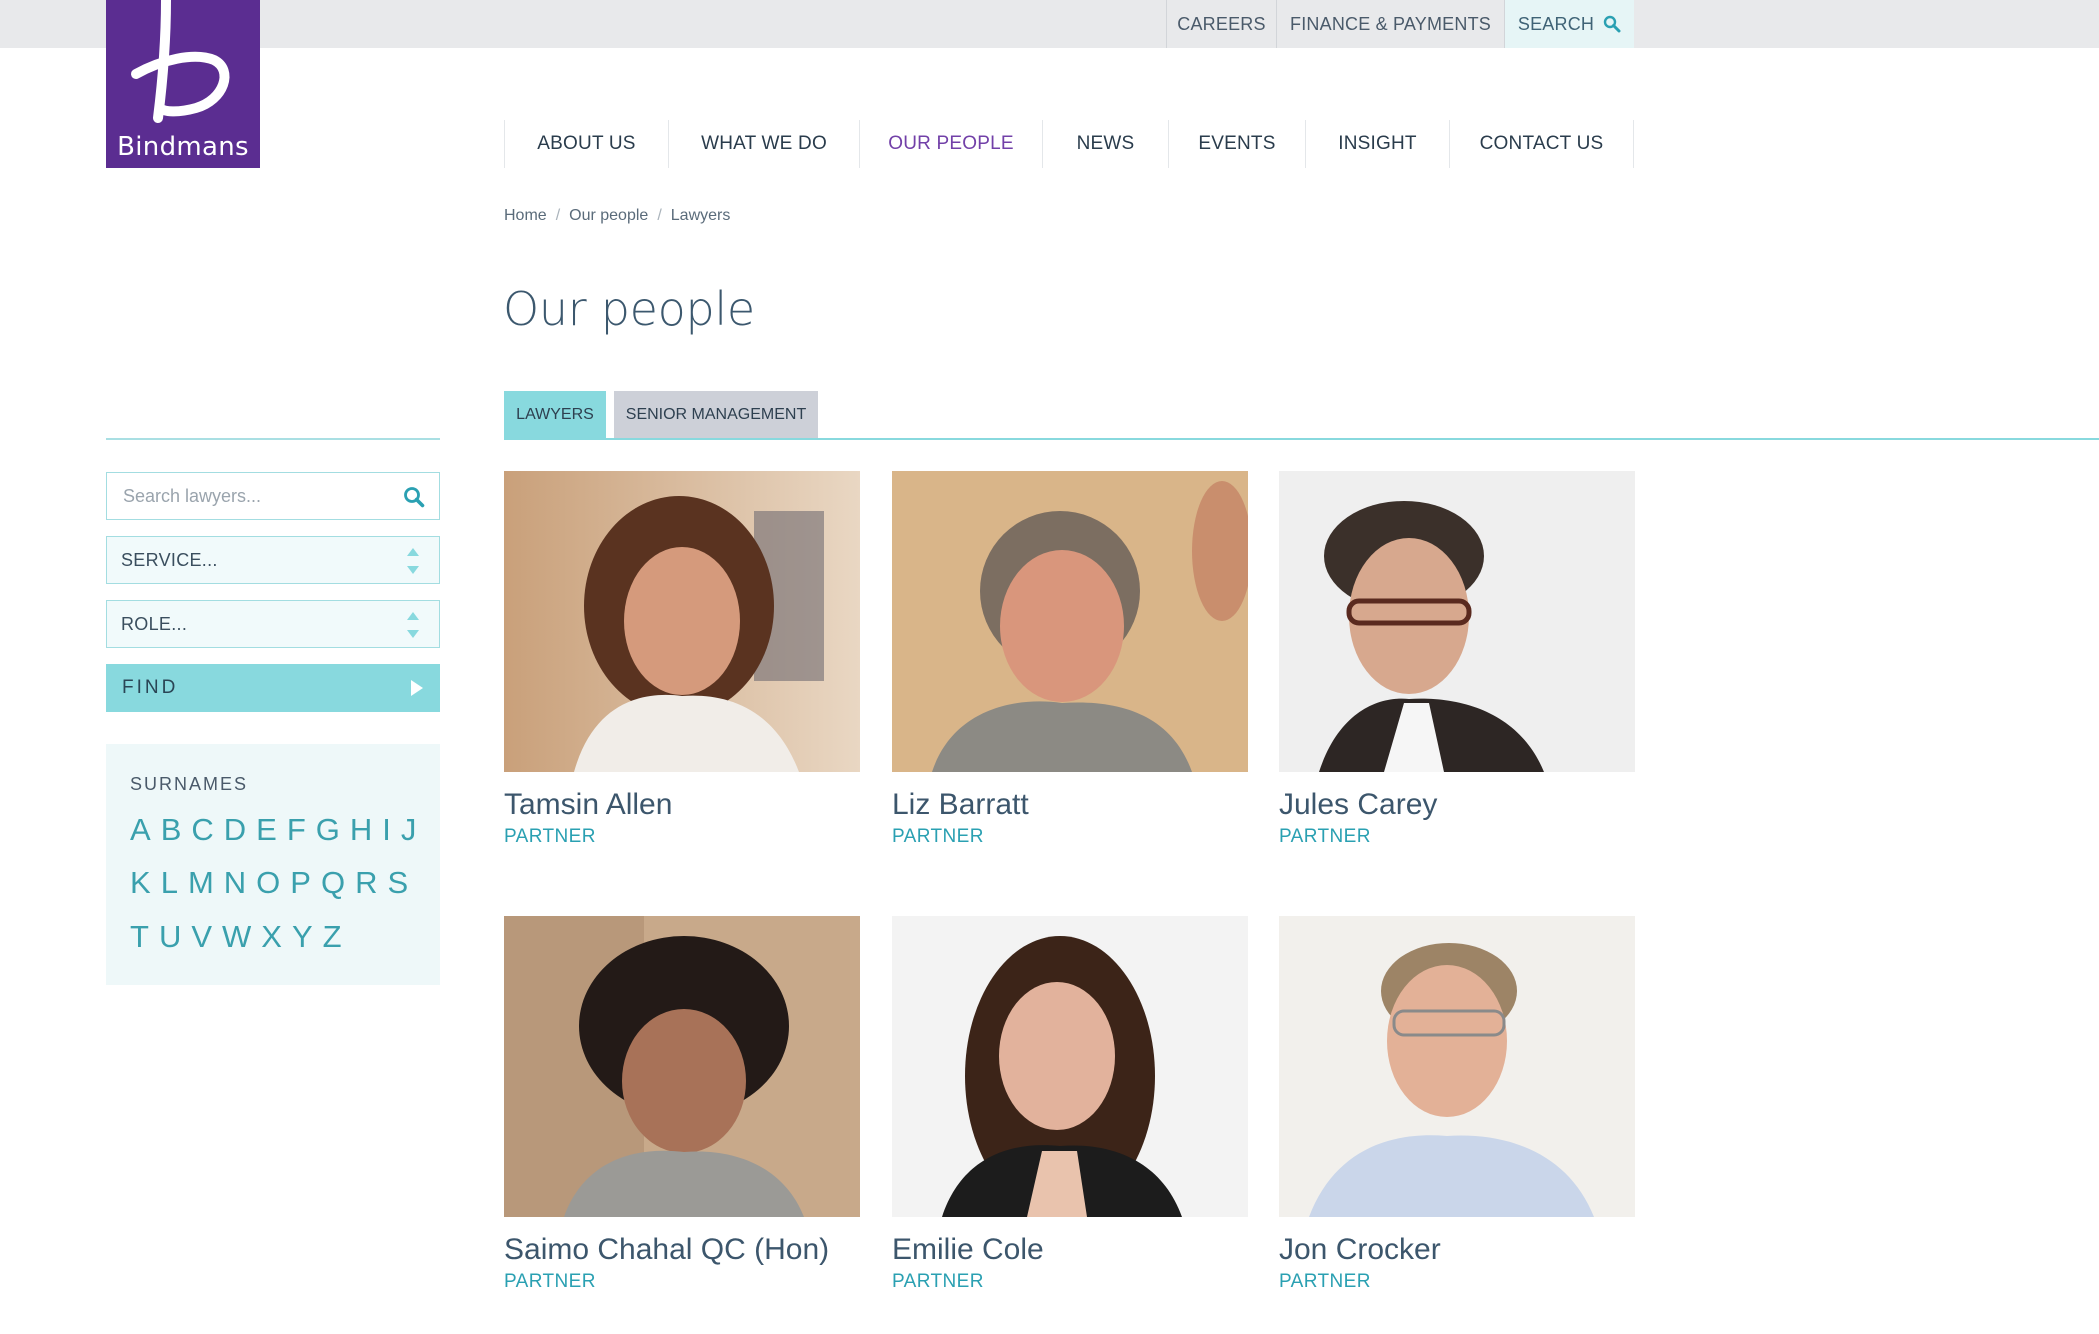 This screenshot has height=1334, width=2099. What do you see at coordinates (173, 830) in the screenshot?
I see `surname-letter-link: B` at bounding box center [173, 830].